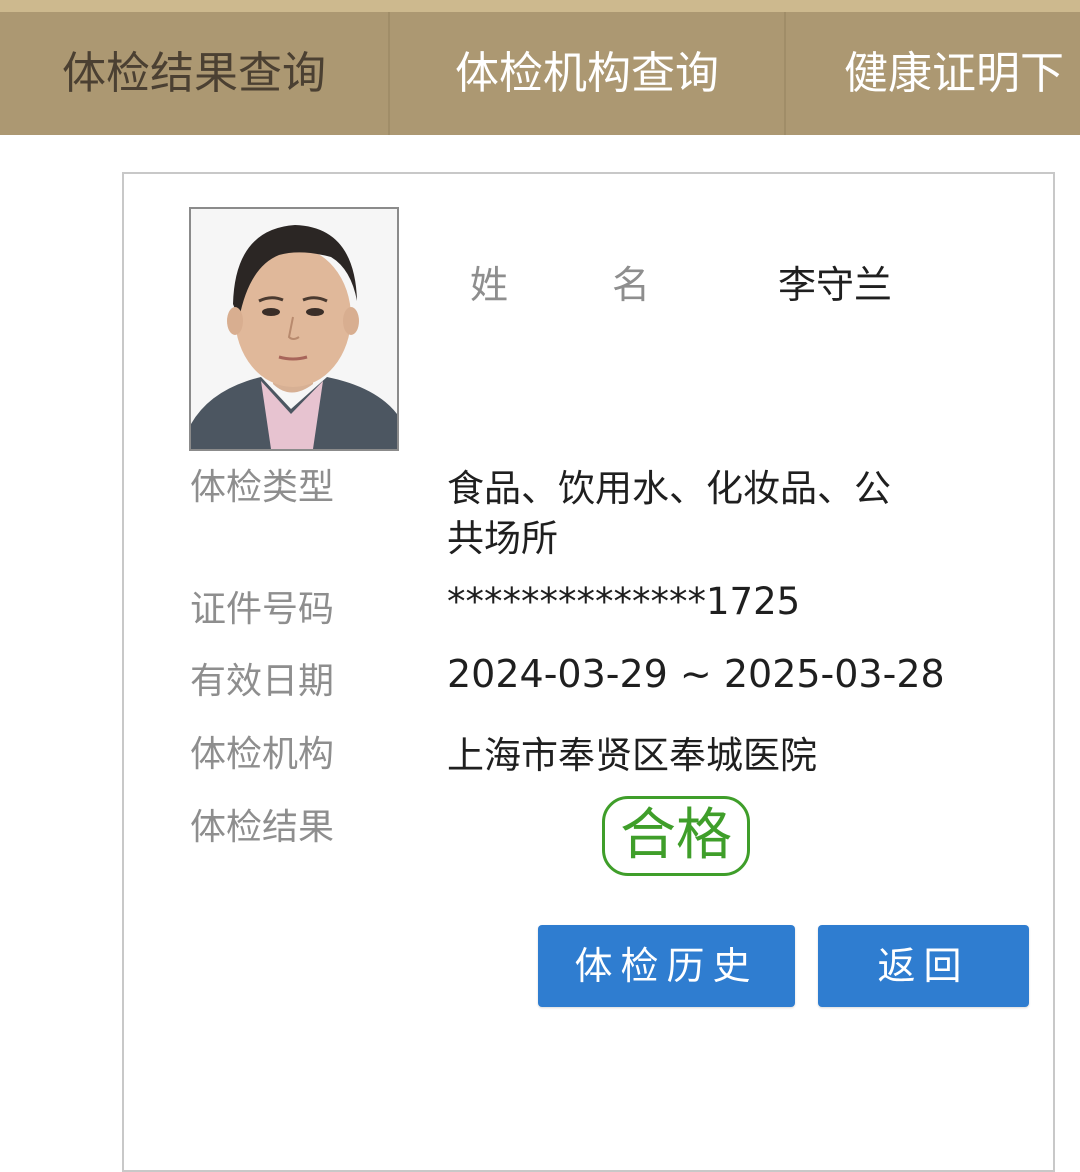 This screenshot has width=1080, height=1172. I want to click on portrait-image, so click(294, 329).